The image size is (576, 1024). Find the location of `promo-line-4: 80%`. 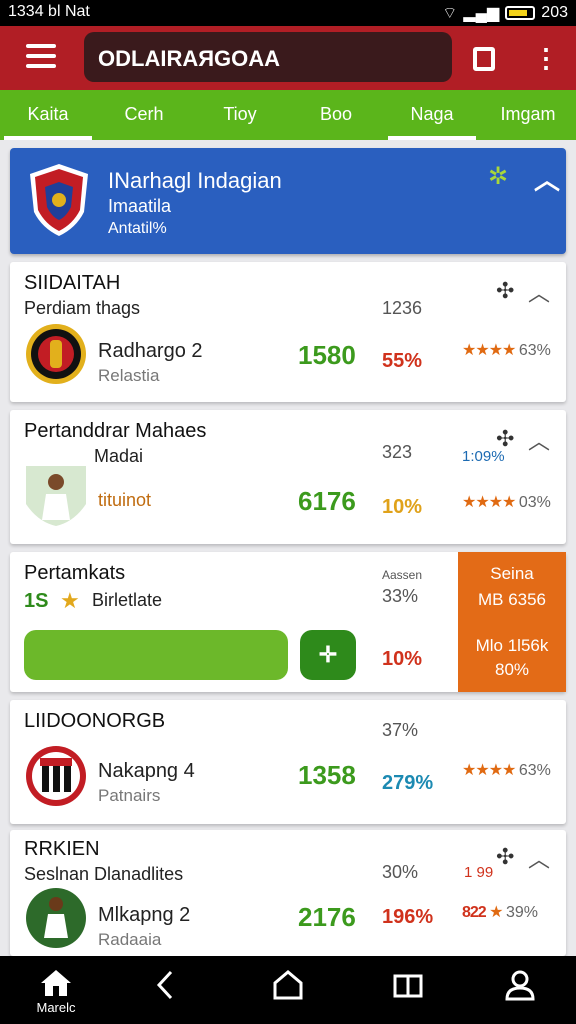

promo-line-4: 80% is located at coordinates (512, 669).